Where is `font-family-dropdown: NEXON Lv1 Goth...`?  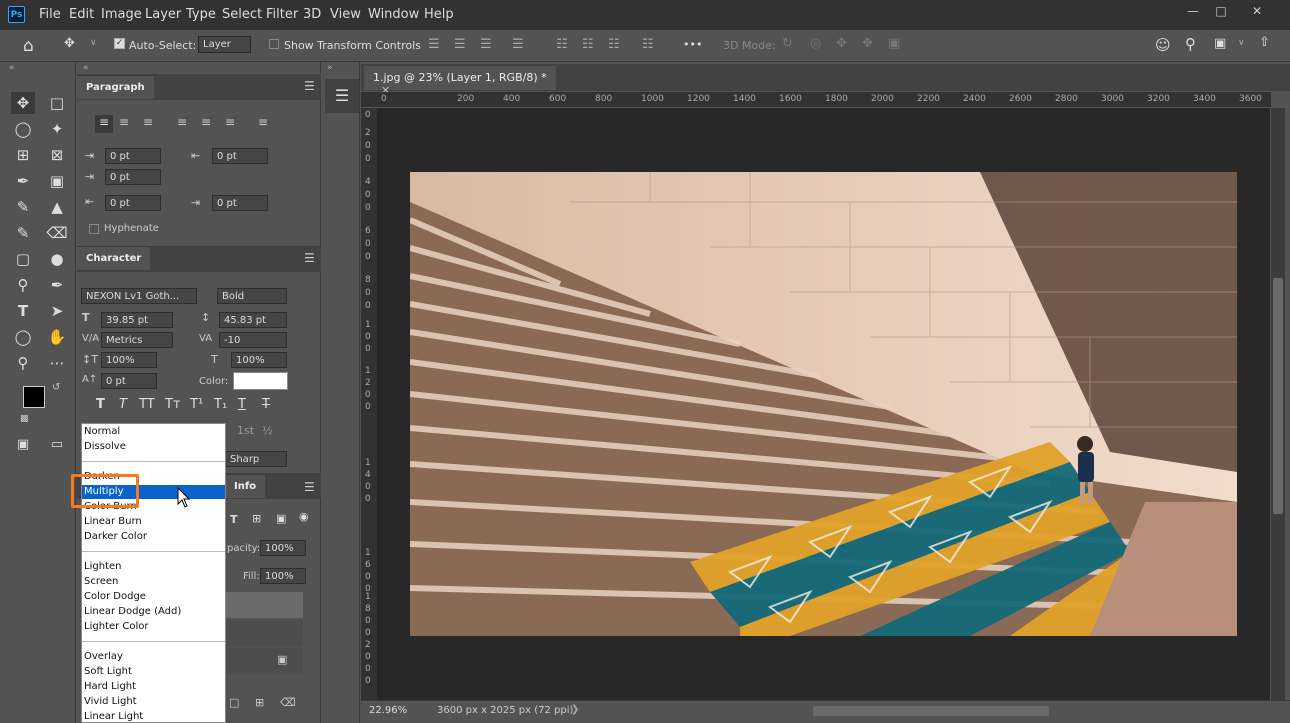
font-family-dropdown: NEXON Lv1 Goth... is located at coordinates (139, 296).